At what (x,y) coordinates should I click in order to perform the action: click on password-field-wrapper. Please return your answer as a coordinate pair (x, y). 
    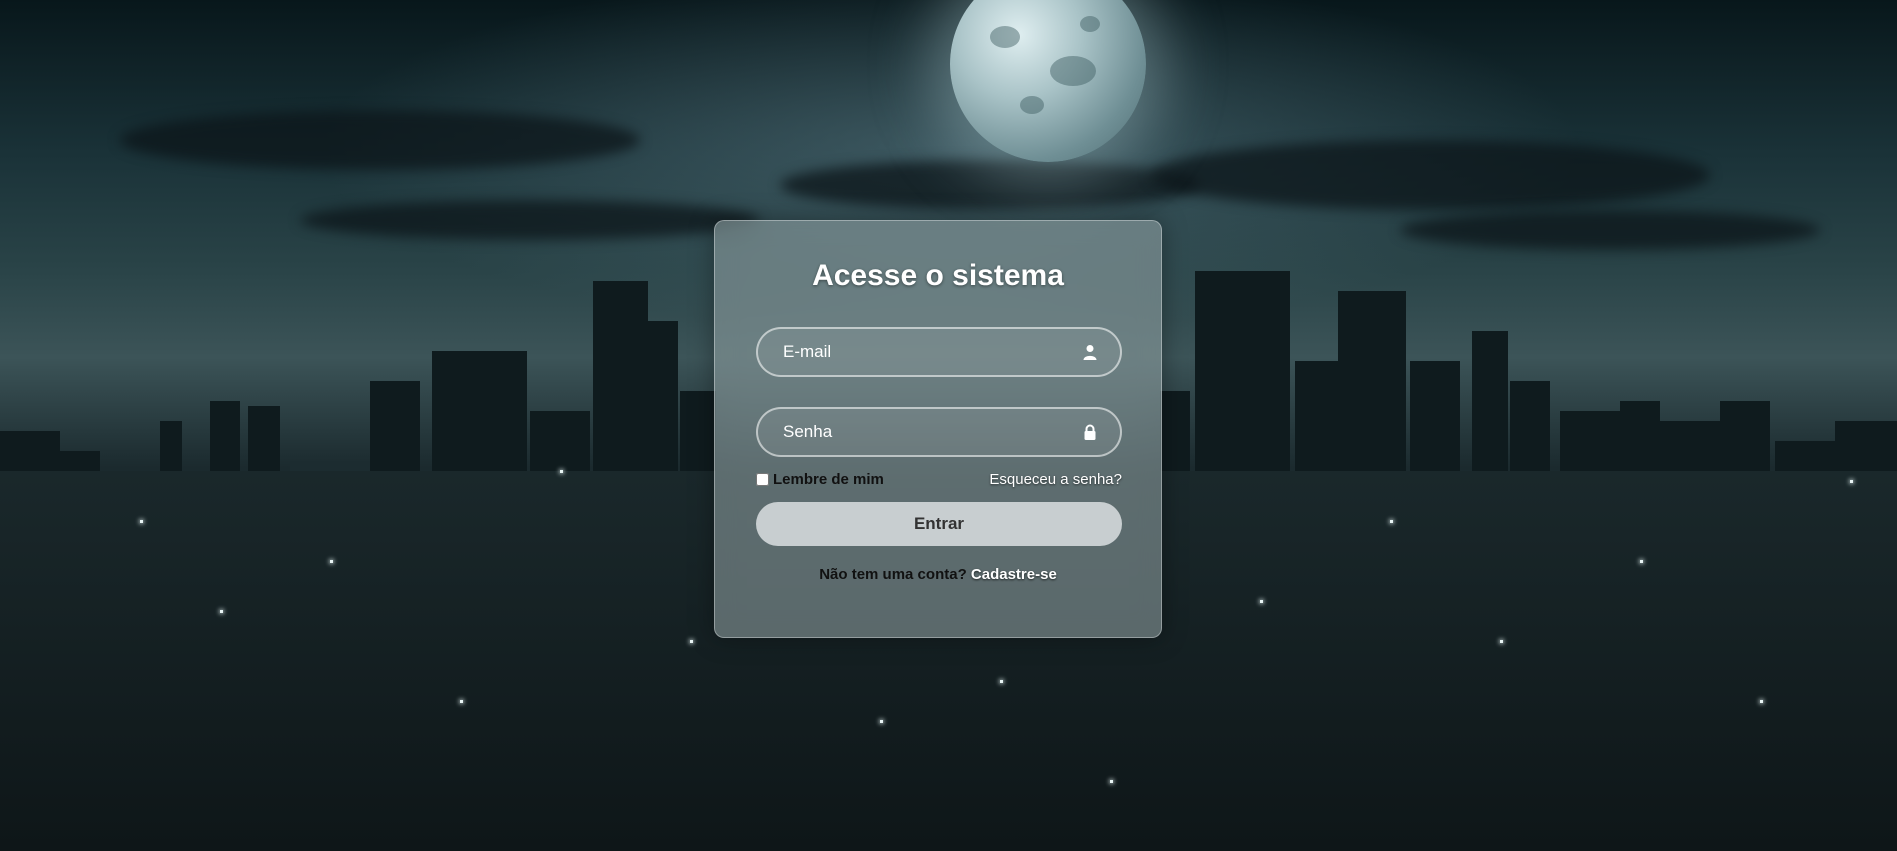
    Looking at the image, I should click on (939, 432).